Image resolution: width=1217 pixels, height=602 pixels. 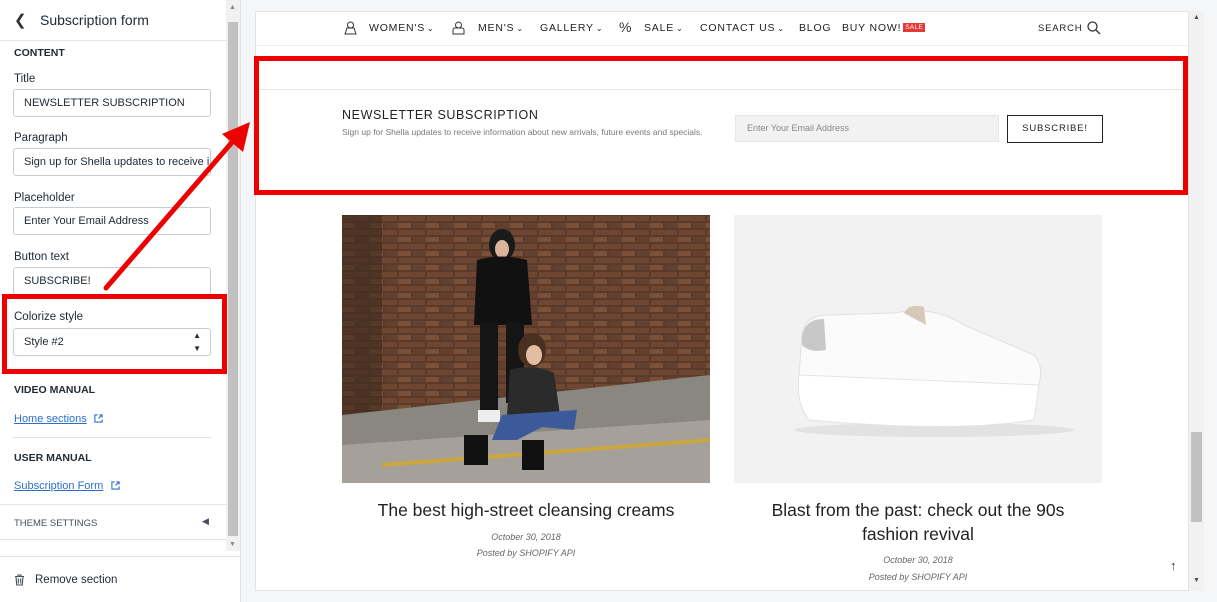 I want to click on subscription-form-link: Subscription Form, so click(x=67, y=485).